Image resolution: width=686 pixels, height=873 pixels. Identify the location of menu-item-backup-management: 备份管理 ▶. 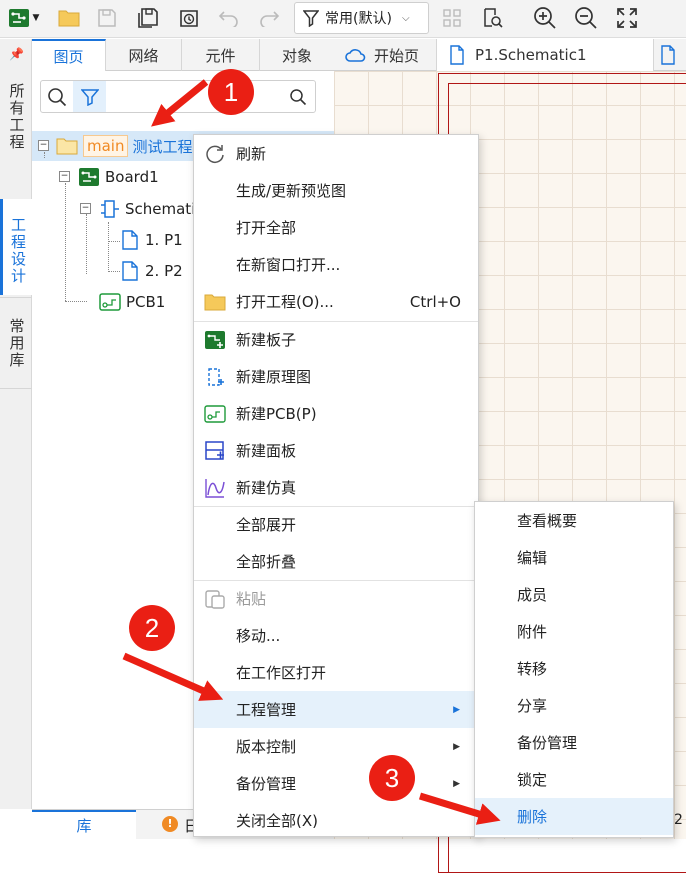
(336, 783).